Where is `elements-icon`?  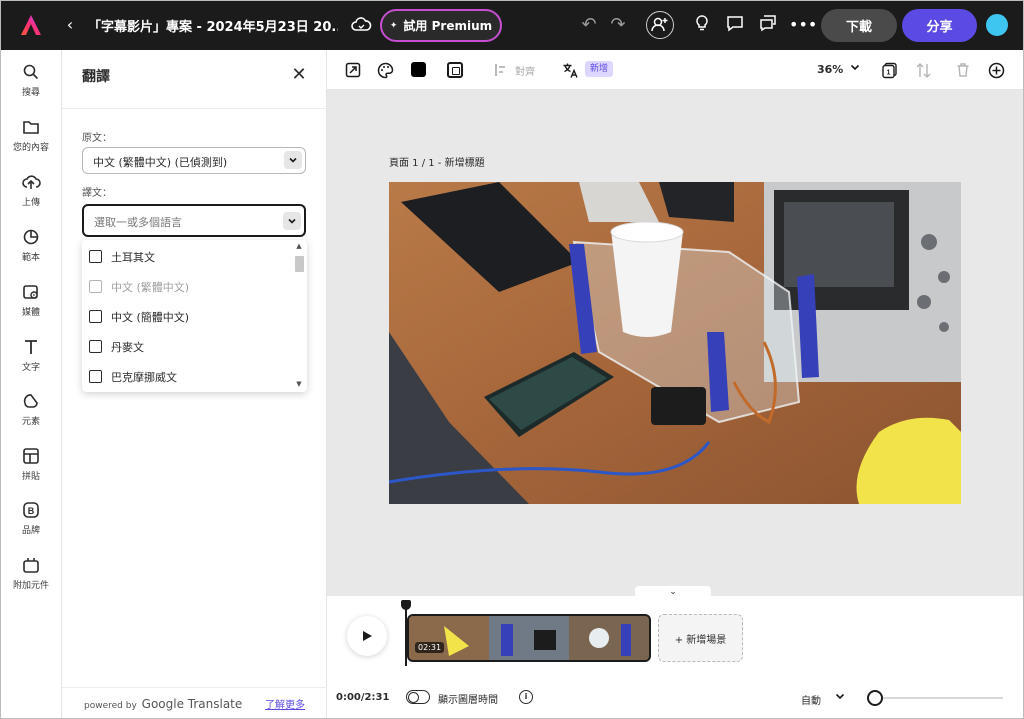 elements-icon is located at coordinates (30, 401).